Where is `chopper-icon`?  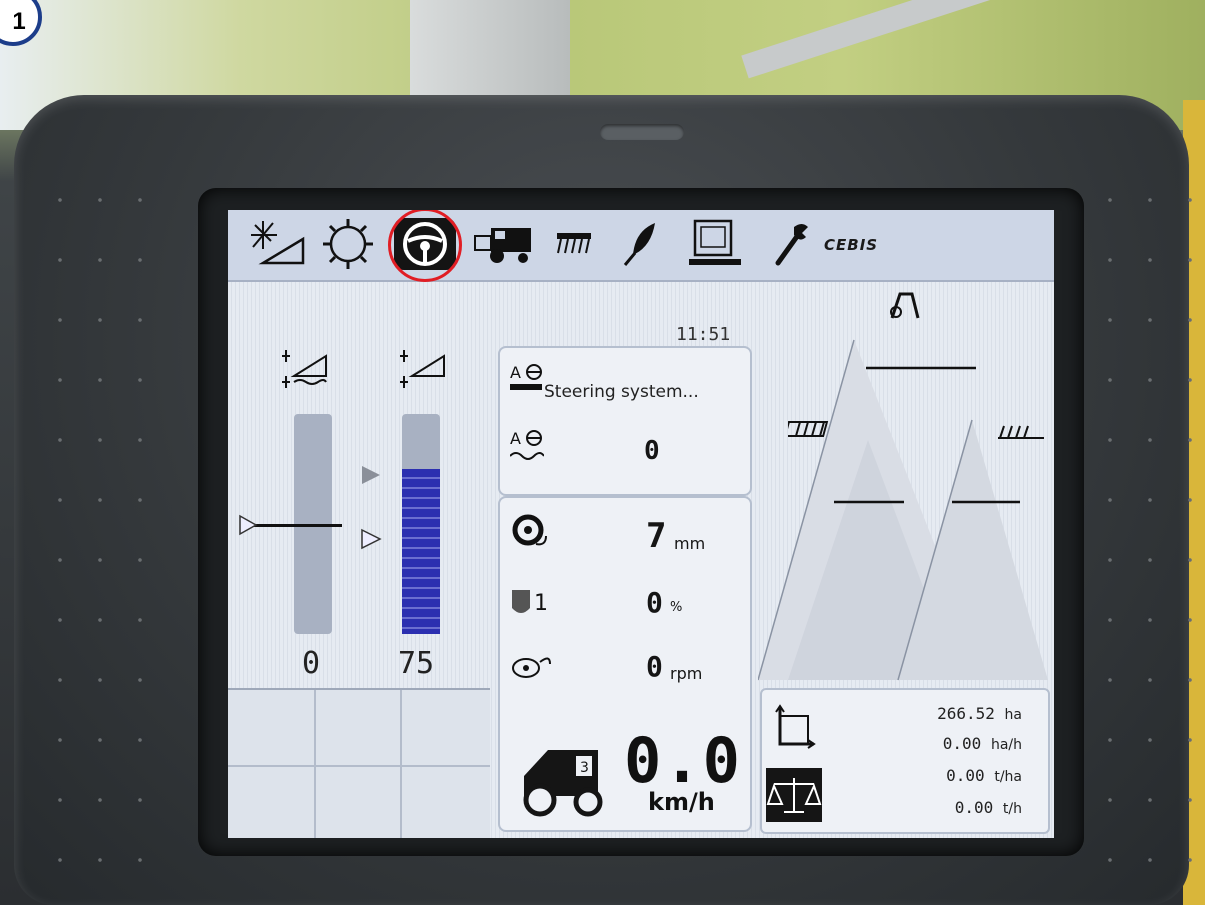
chopper-icon is located at coordinates (1021, 432).